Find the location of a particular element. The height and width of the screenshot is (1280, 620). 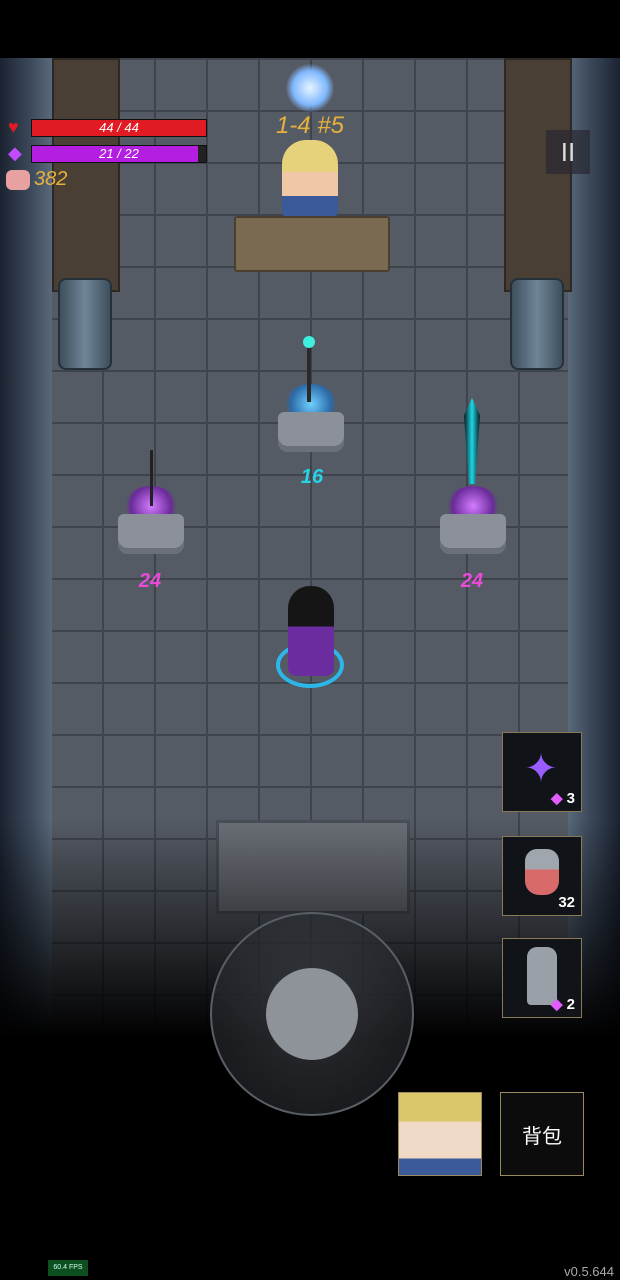

item-pedestal-center is located at coordinates (311, 419).